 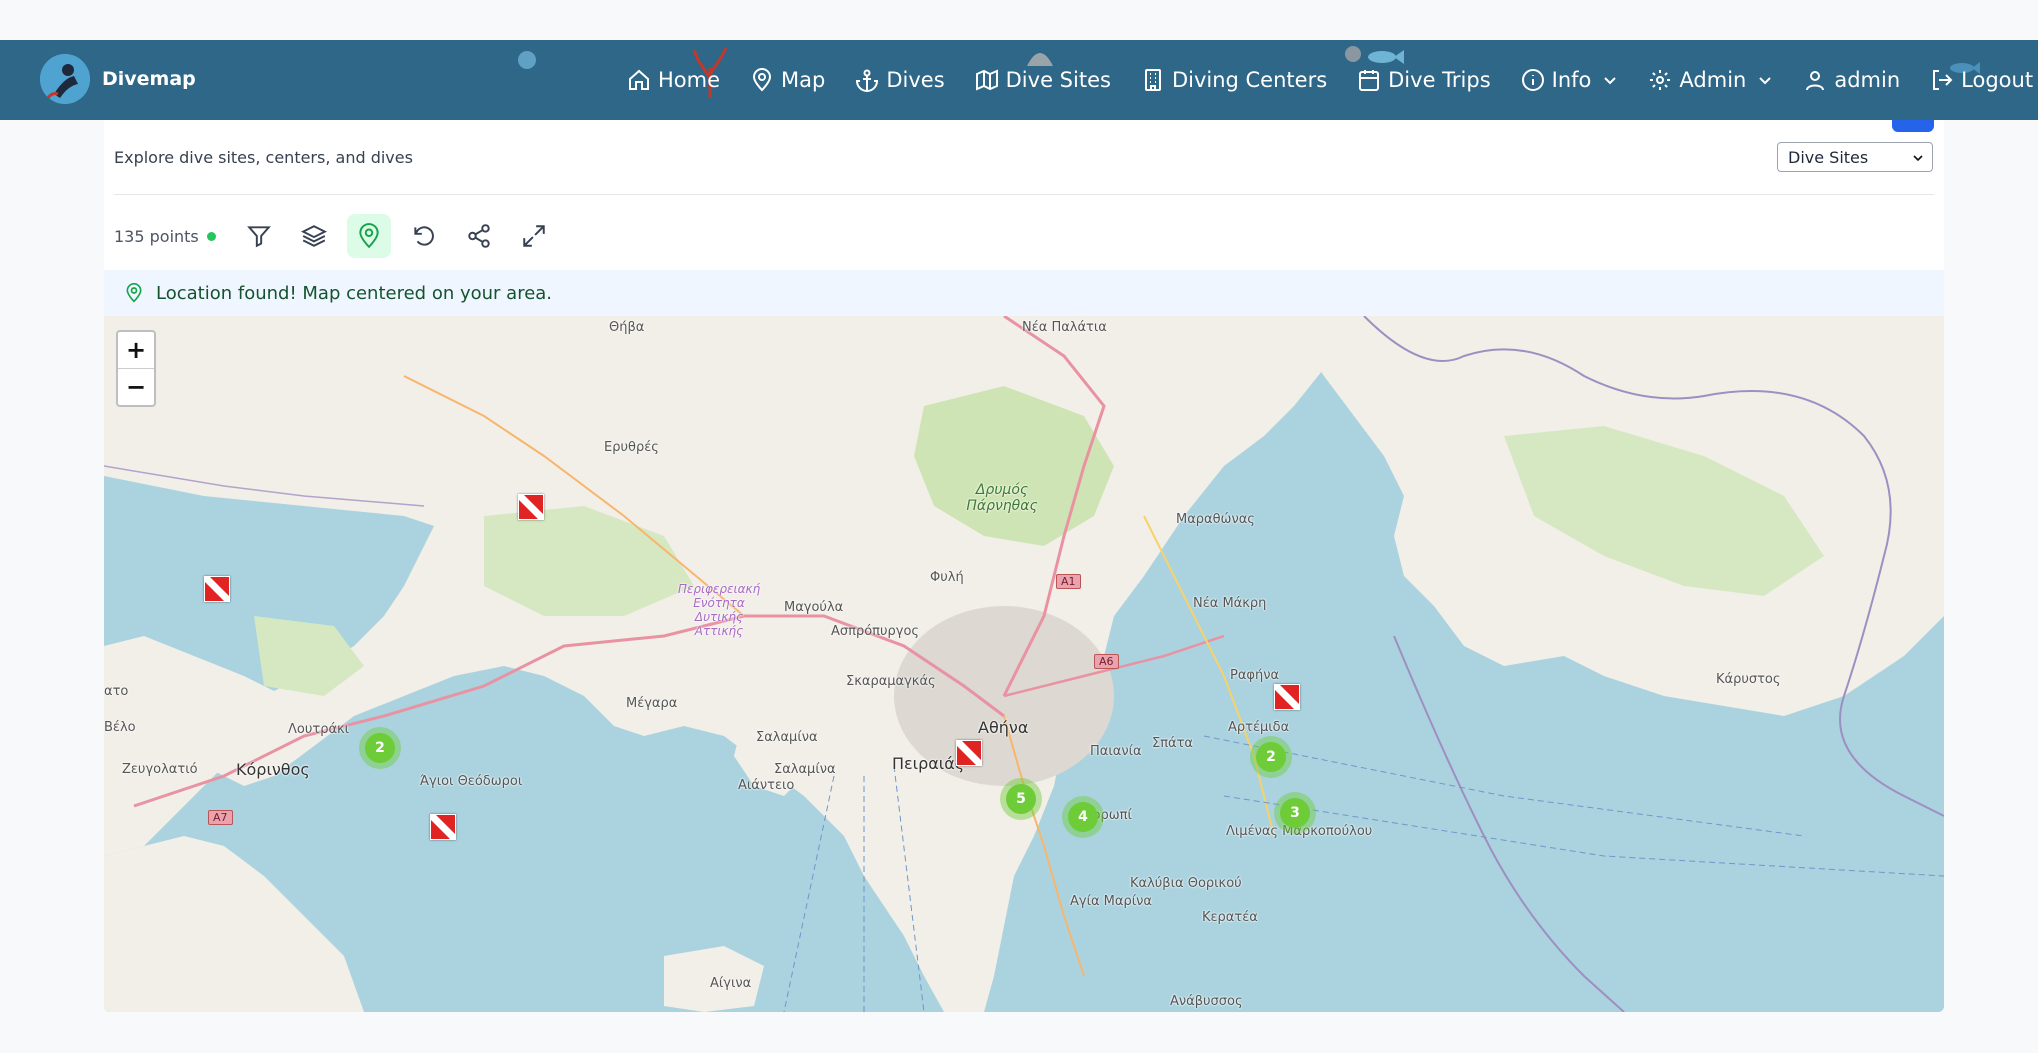 I want to click on marker-cluster: 5, so click(x=1021, y=799).